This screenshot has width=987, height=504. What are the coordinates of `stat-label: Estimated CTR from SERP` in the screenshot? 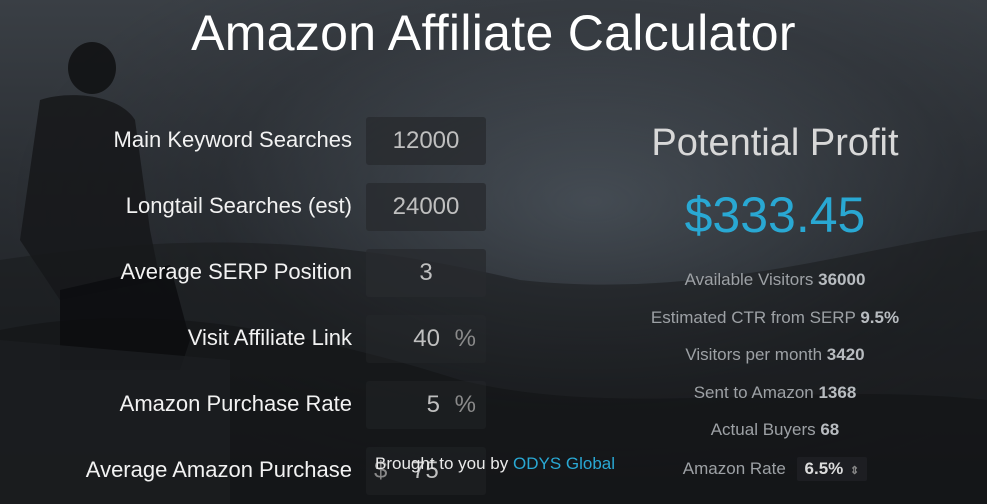 It's located at (753, 317).